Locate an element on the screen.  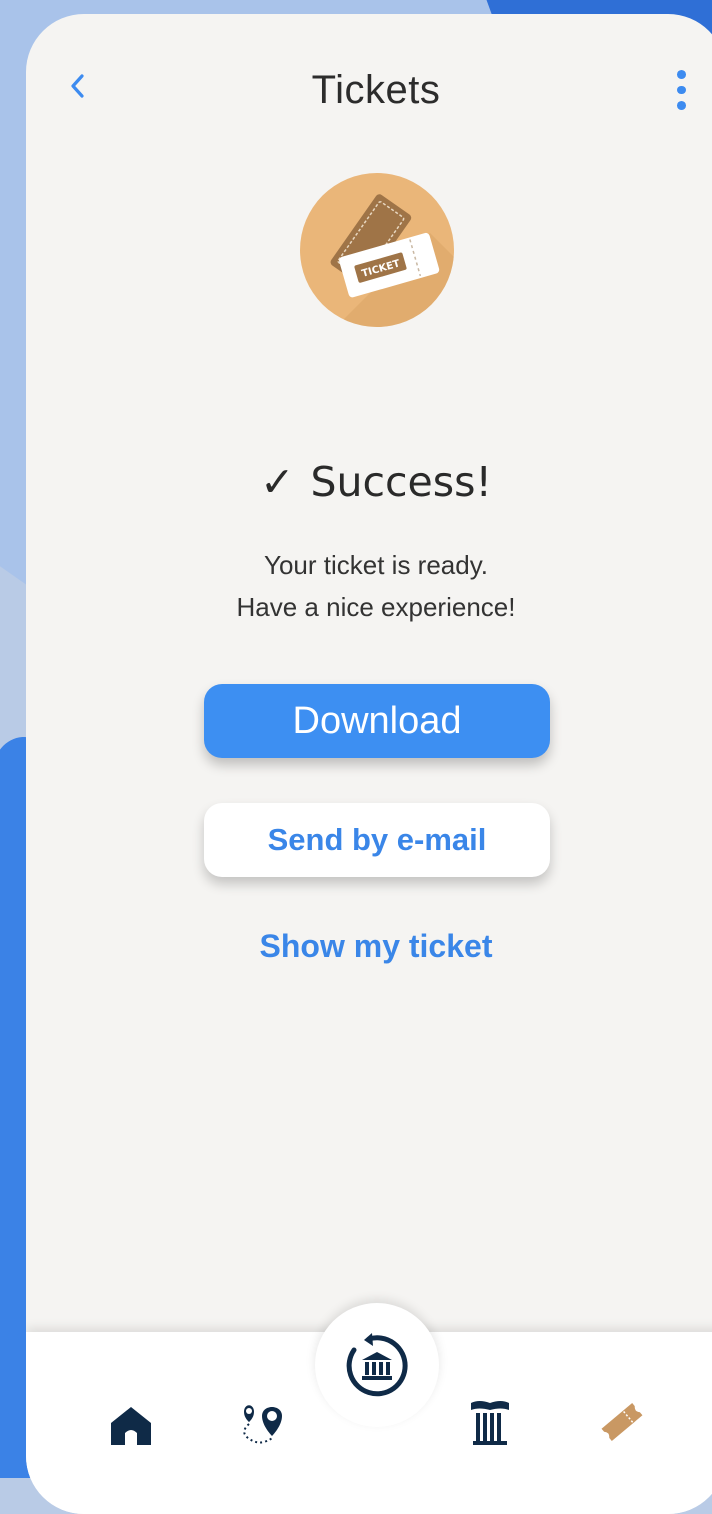
message-line-2: Have a nice experience! is located at coordinates (376, 607).